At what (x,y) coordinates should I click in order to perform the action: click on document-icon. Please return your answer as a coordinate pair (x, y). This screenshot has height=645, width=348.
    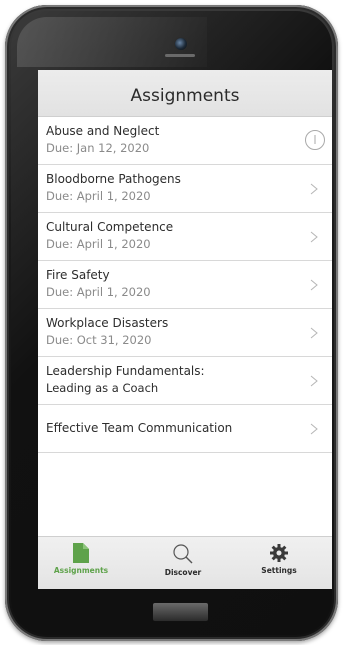
    Looking at the image, I should click on (81, 553).